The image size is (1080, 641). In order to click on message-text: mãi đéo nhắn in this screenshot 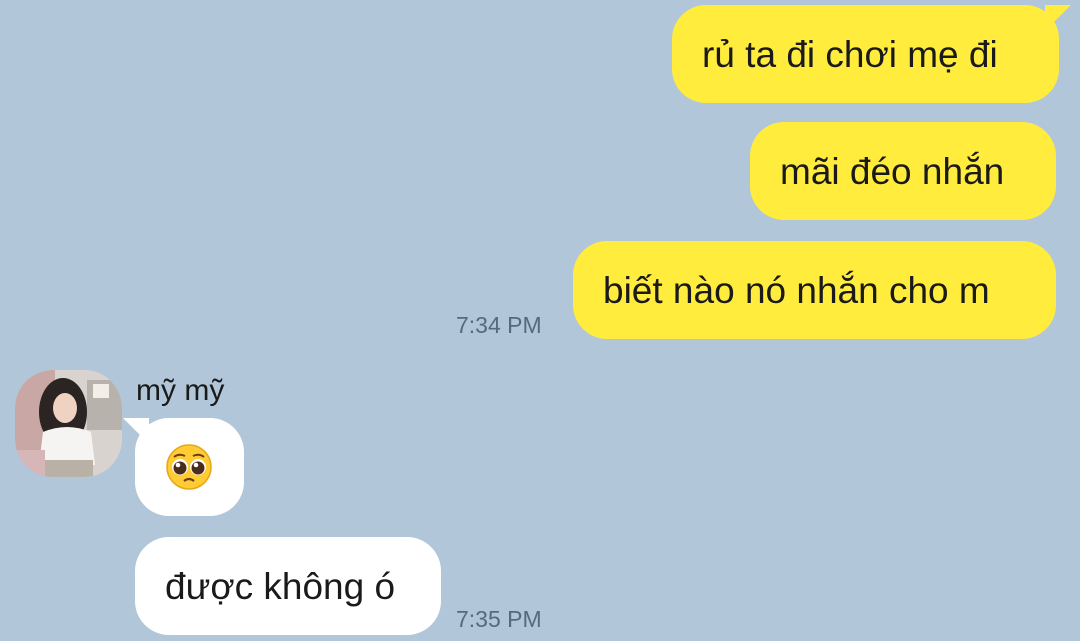, I will do `click(892, 171)`.